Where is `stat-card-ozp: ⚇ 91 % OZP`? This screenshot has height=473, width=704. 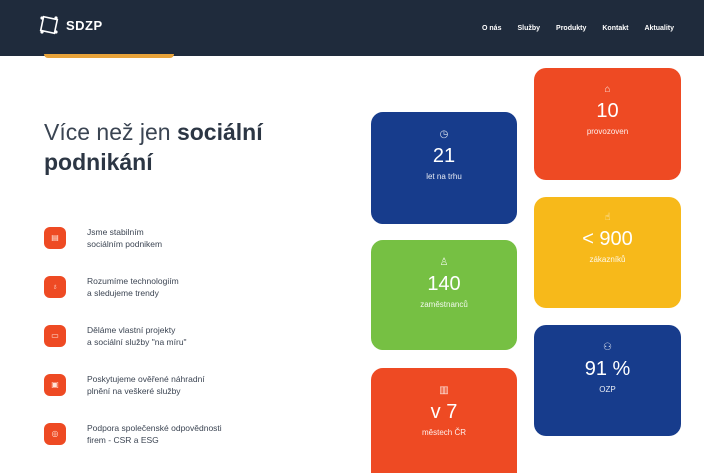 stat-card-ozp: ⚇ 91 % OZP is located at coordinates (607, 380).